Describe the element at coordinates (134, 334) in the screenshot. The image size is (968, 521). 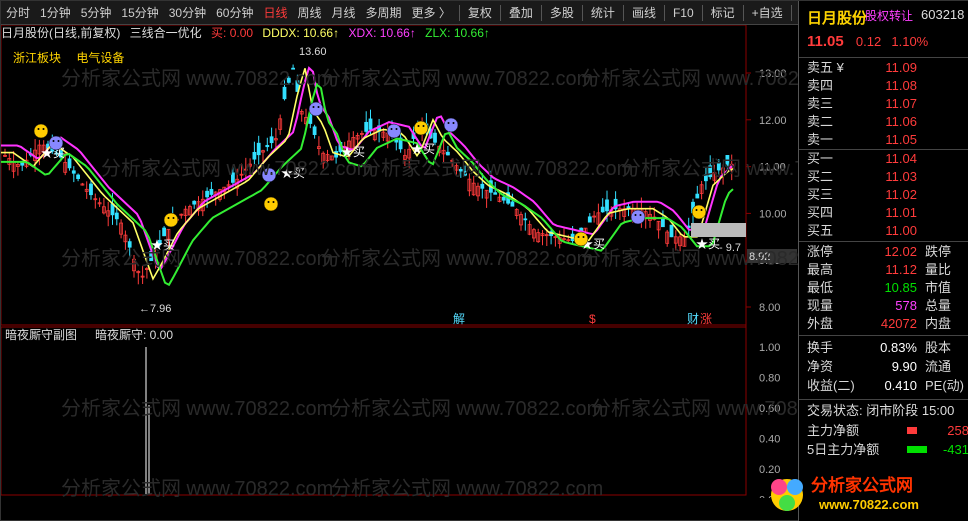
I see `sub-chart-value: 暗夜厮守: 0.00` at that location.